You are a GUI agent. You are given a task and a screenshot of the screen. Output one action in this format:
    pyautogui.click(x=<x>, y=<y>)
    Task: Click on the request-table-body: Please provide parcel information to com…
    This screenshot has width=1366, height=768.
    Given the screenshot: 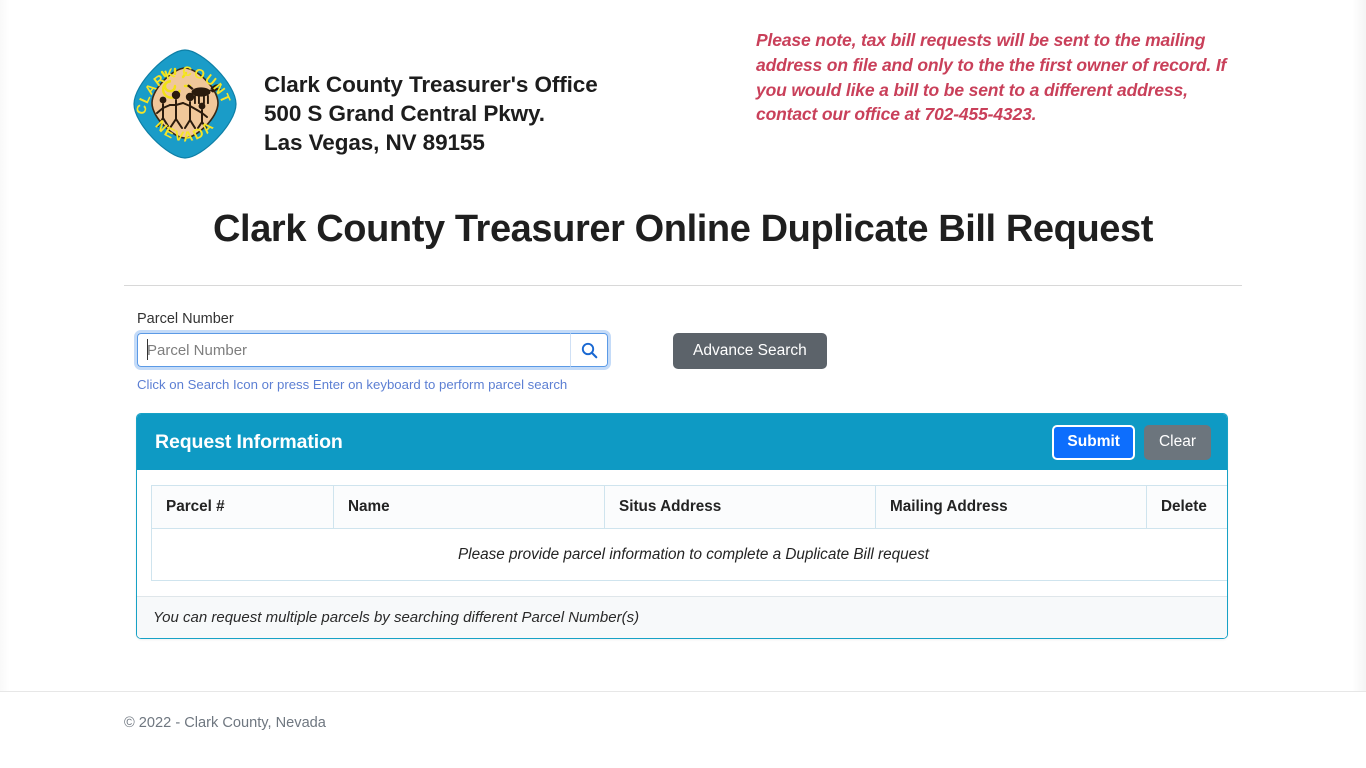 What is the action you would take?
    pyautogui.click(x=689, y=554)
    